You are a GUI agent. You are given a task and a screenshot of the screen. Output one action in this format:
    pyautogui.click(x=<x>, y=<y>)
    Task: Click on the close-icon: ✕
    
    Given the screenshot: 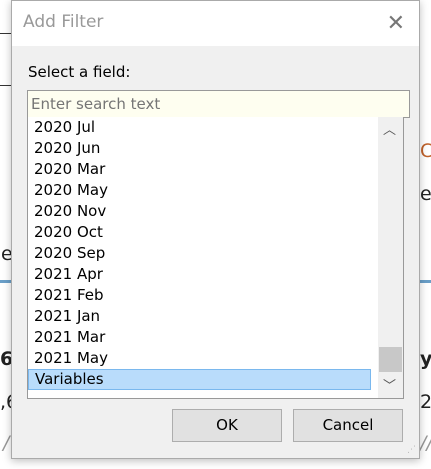 What is the action you would take?
    pyautogui.click(x=396, y=23)
    